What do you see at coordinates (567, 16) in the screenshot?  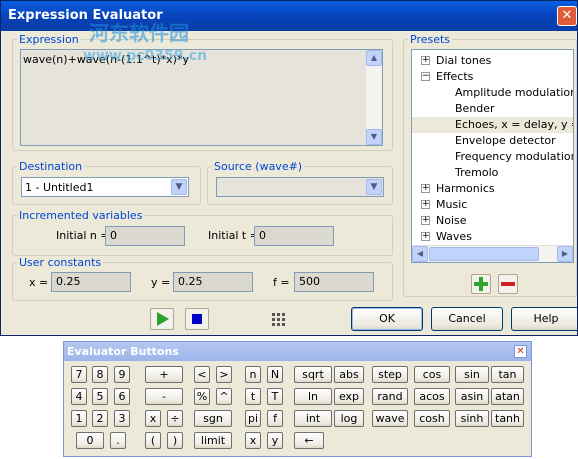 I see `close-button: ✕` at bounding box center [567, 16].